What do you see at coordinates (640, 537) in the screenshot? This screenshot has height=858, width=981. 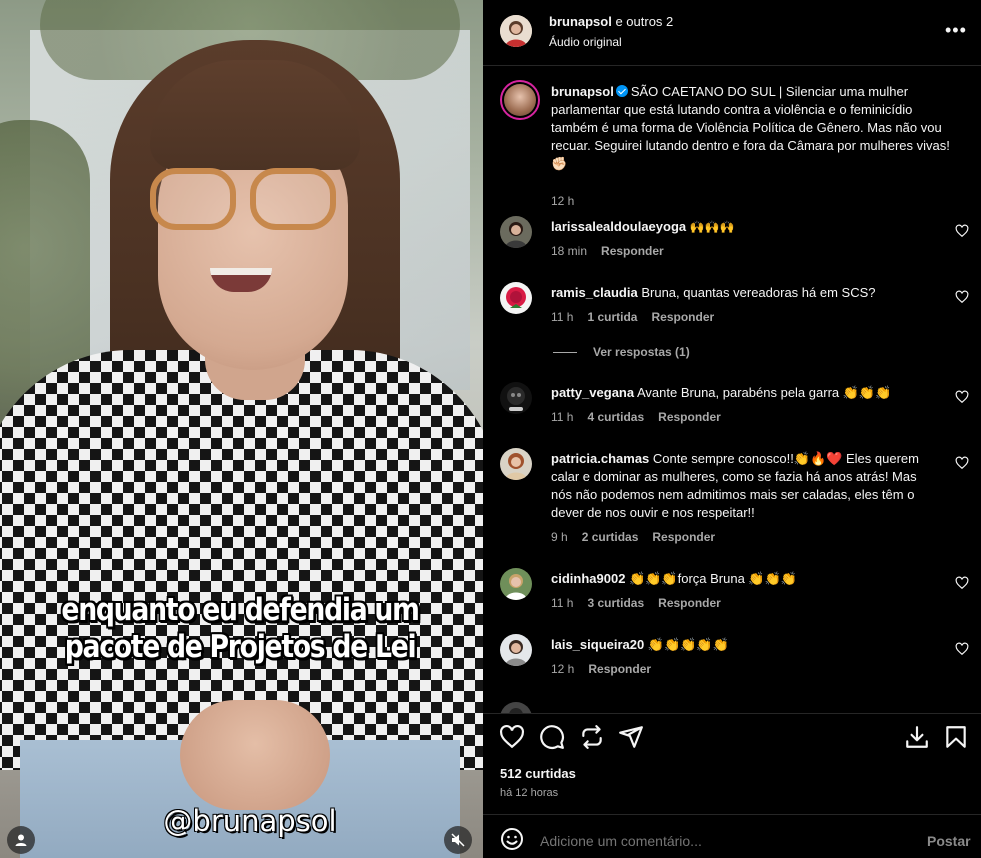 I see `comment-meta: 9 h 2 curtidas Responder` at bounding box center [640, 537].